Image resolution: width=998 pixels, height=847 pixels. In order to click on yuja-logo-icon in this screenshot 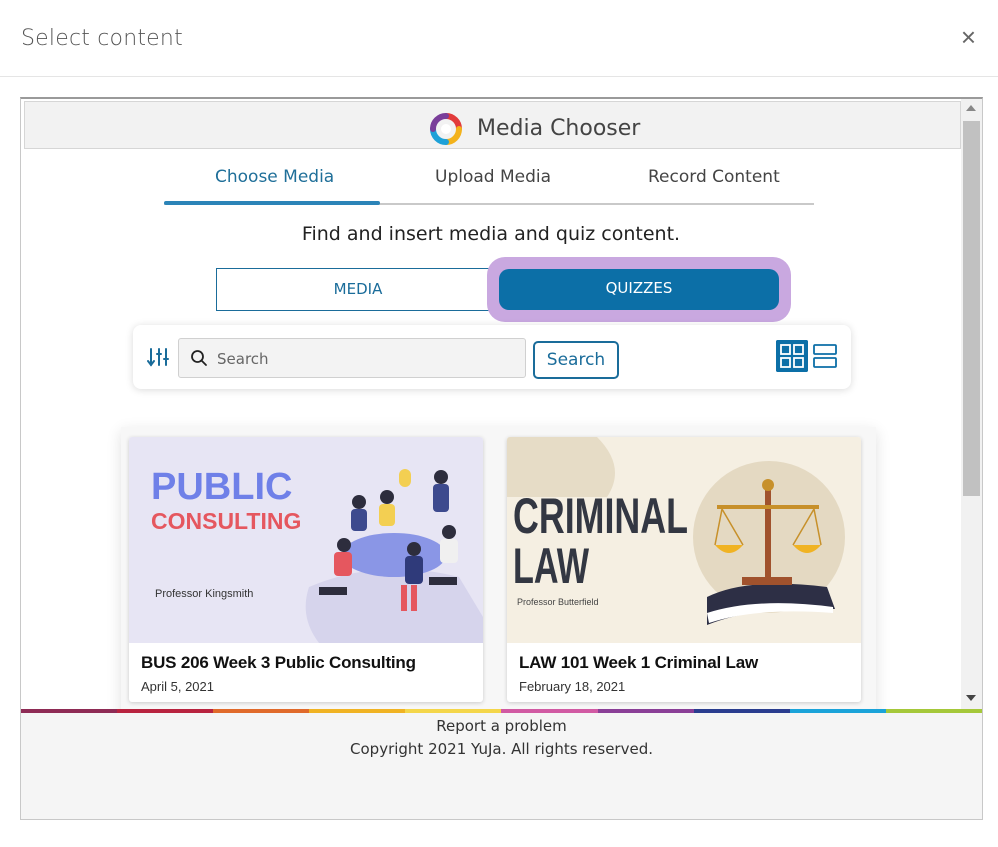, I will do `click(446, 129)`.